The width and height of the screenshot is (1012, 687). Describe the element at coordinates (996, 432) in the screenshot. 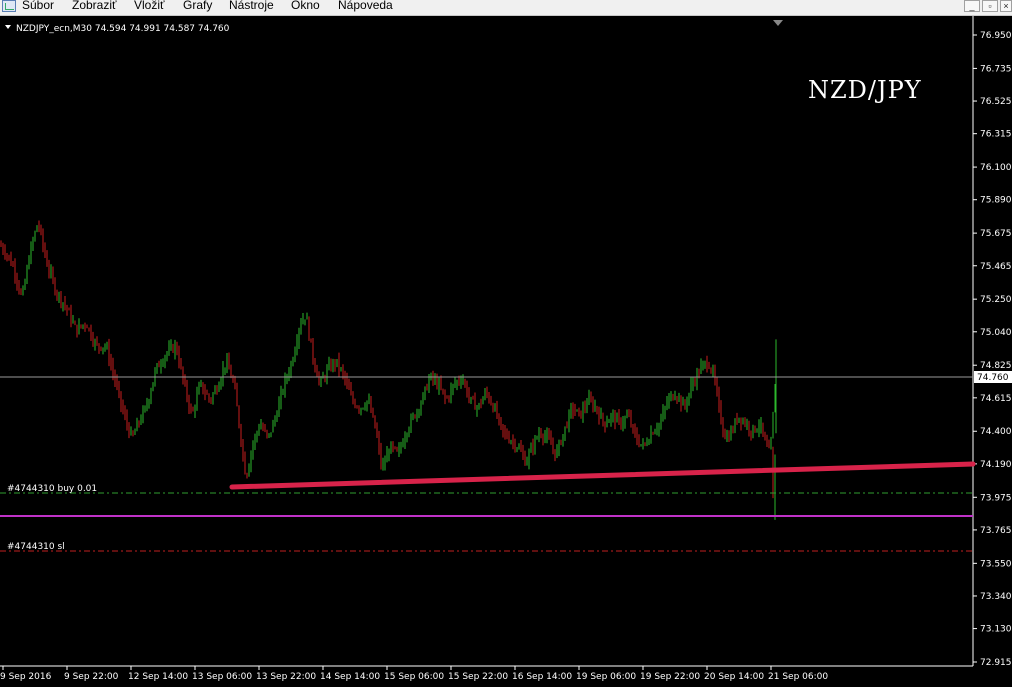

I see `price-axis-label: 74.400` at that location.